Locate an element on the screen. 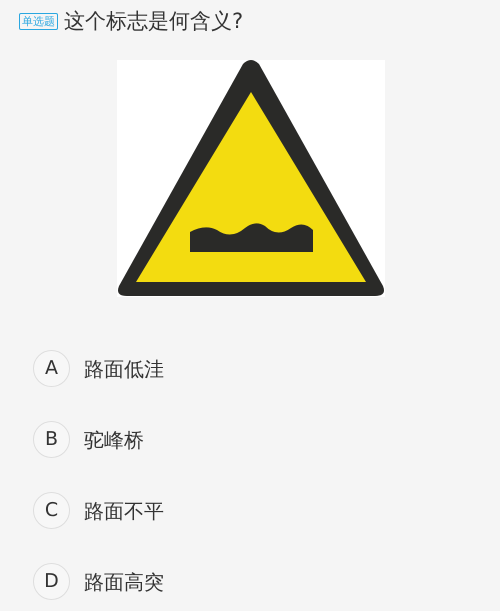  option-text: 路面高突 is located at coordinates (124, 581).